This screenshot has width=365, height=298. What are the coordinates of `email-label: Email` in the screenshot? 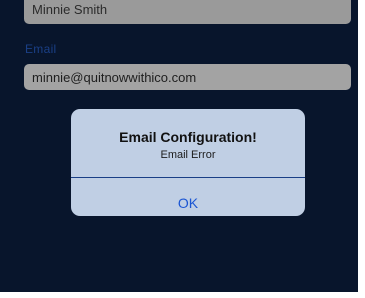 It's located at (41, 49).